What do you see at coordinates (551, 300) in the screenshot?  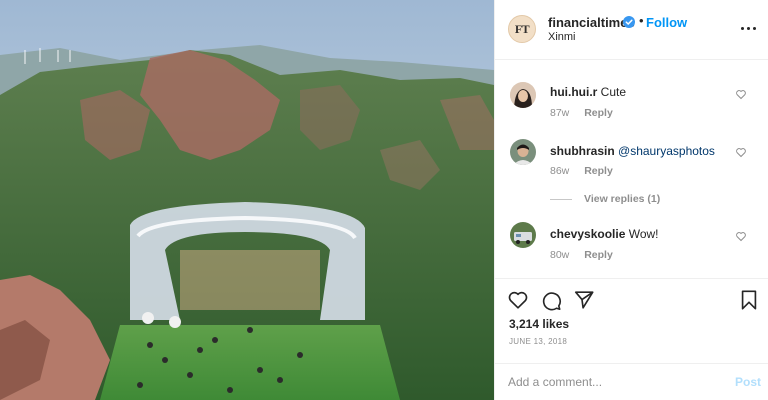 I see `comment-icon` at bounding box center [551, 300].